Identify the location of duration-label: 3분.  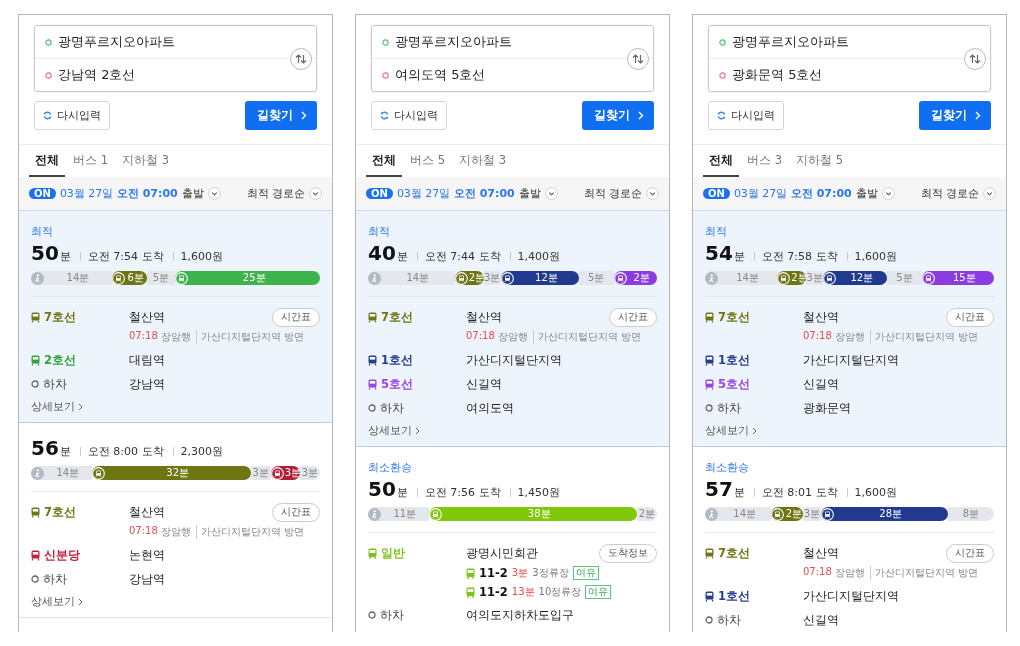
(310, 473).